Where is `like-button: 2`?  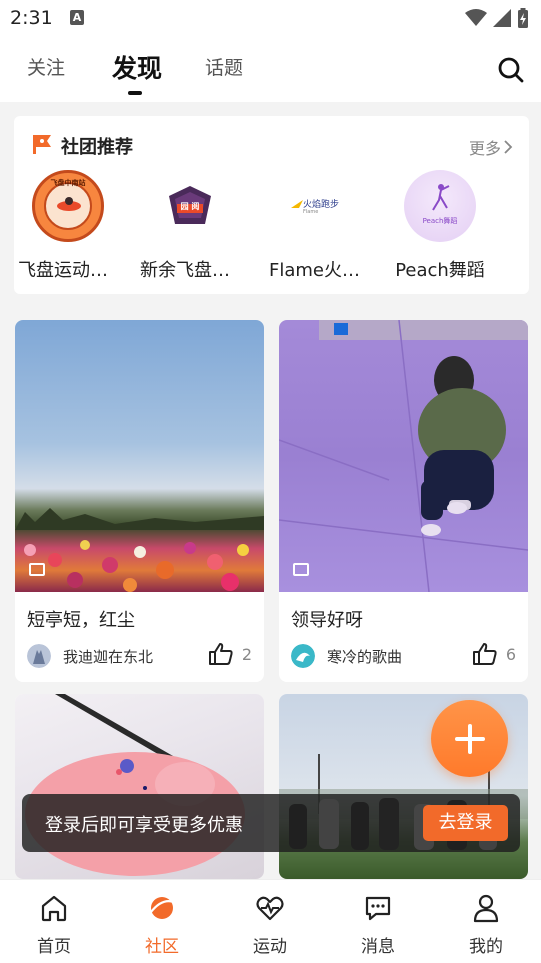
like-button: 2 is located at coordinates (230, 654).